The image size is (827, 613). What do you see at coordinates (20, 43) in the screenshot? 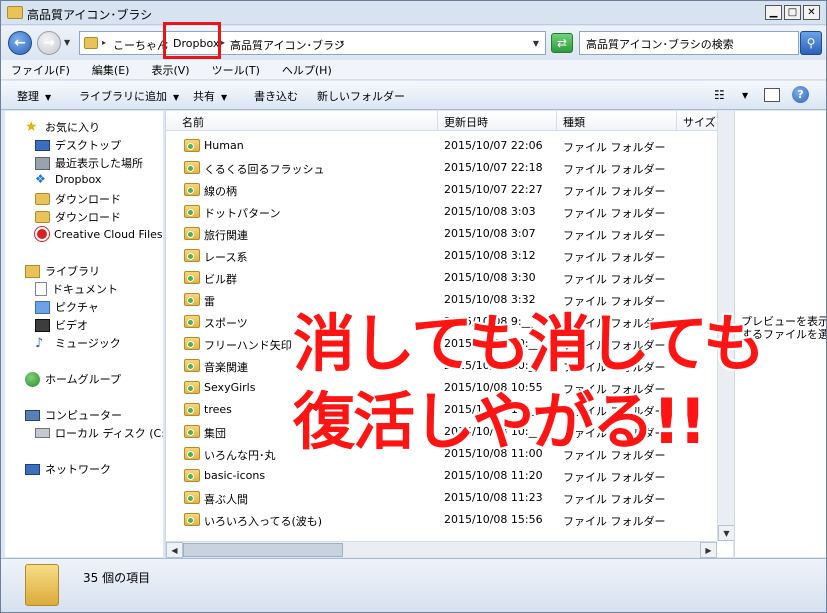
I see `back-button: ←` at bounding box center [20, 43].